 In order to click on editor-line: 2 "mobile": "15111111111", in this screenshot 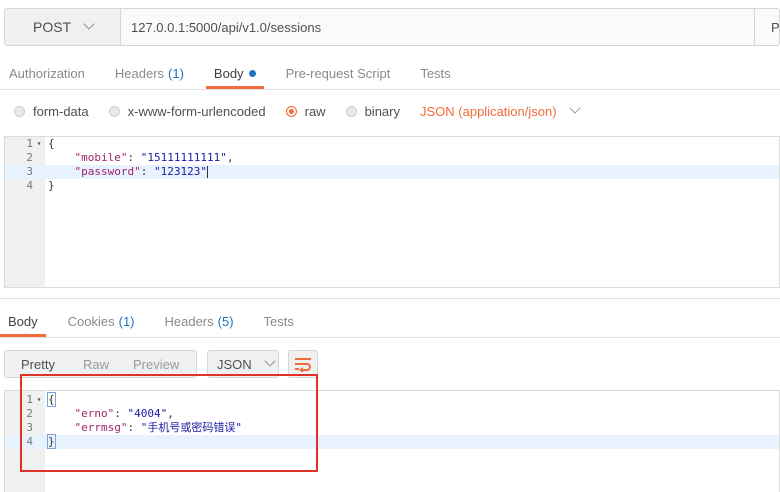, I will do `click(392, 158)`.